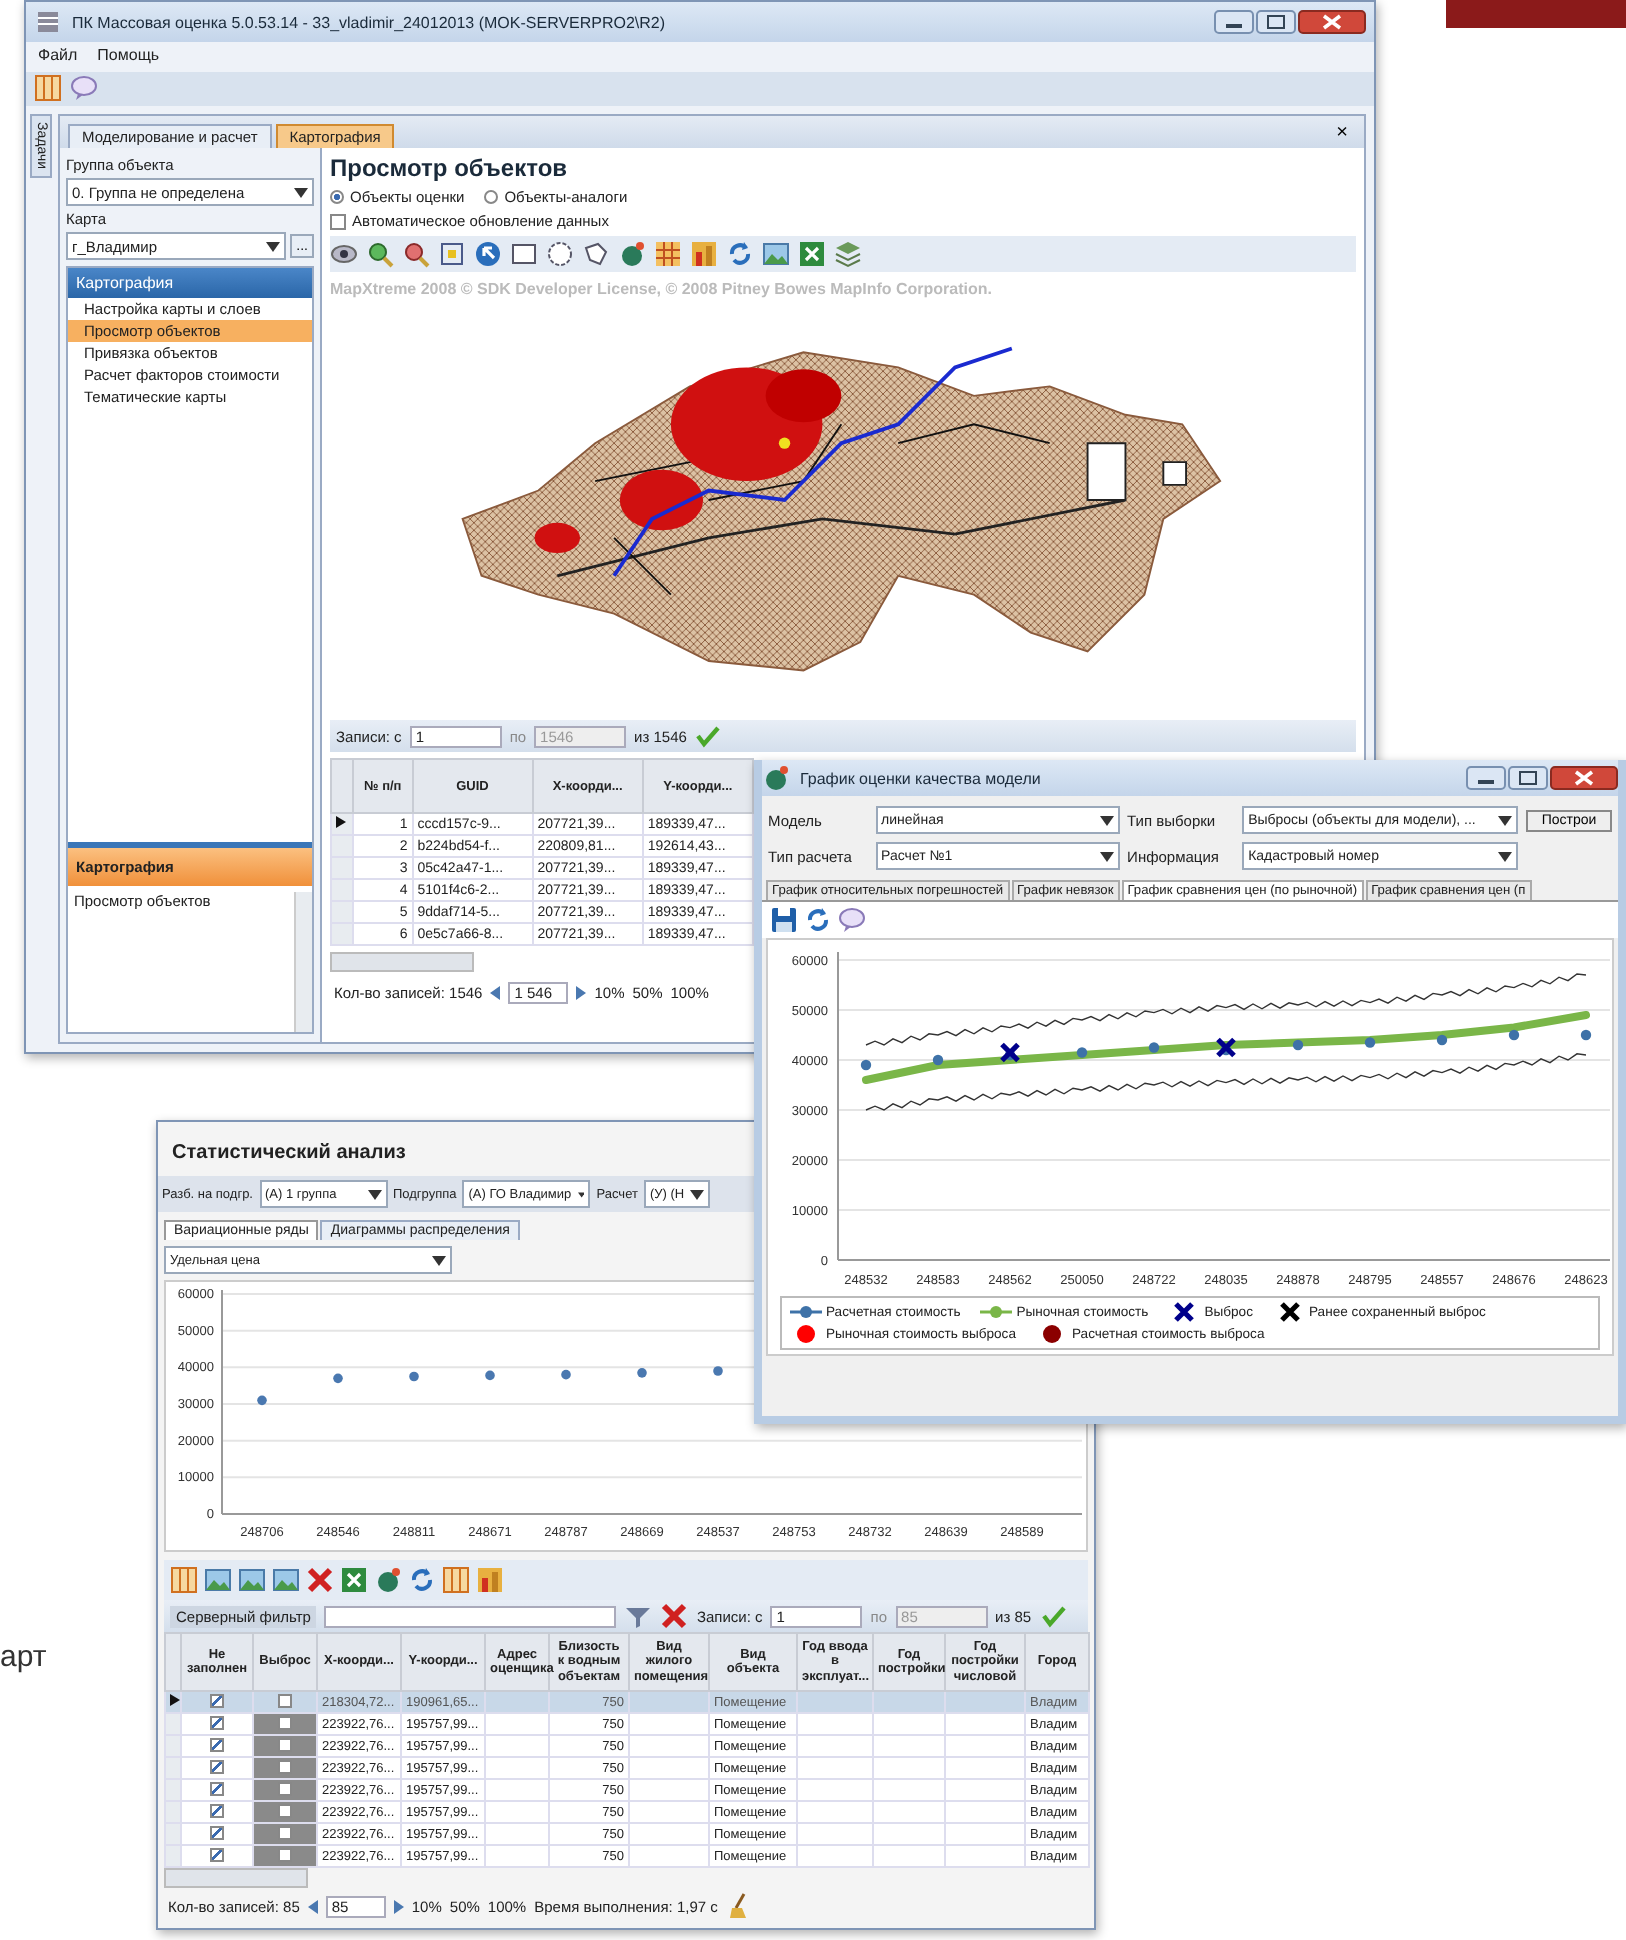 This screenshot has width=1626, height=1940. What do you see at coordinates (662, 289) in the screenshot?
I see `copyright-text: MapXtreme 2008 © SDK Developer License, © 2008 Pitney Bowes MapInfo Corporation.` at bounding box center [662, 289].